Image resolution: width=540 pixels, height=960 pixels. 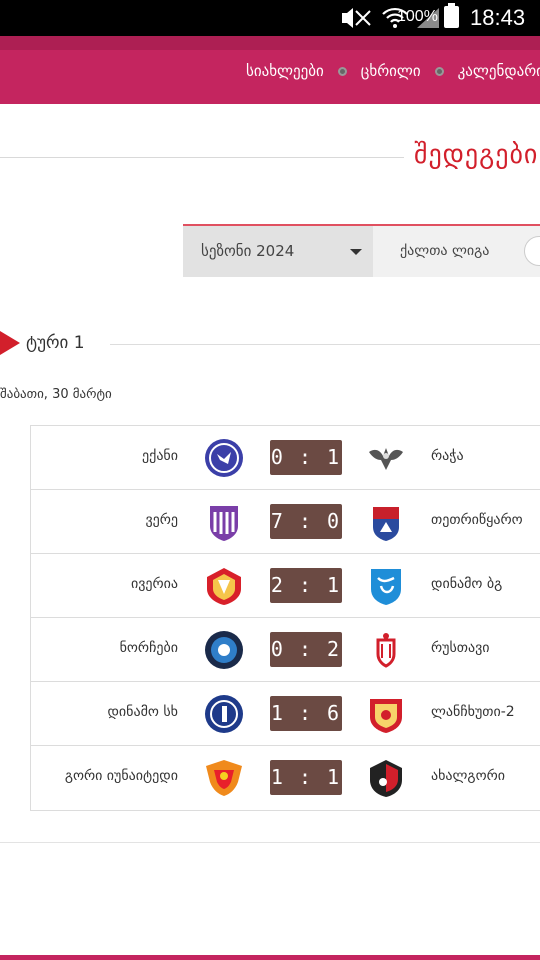 I want to click on nav-items: სიახლეები ცხრილი კალენდარი, so click(x=393, y=71).